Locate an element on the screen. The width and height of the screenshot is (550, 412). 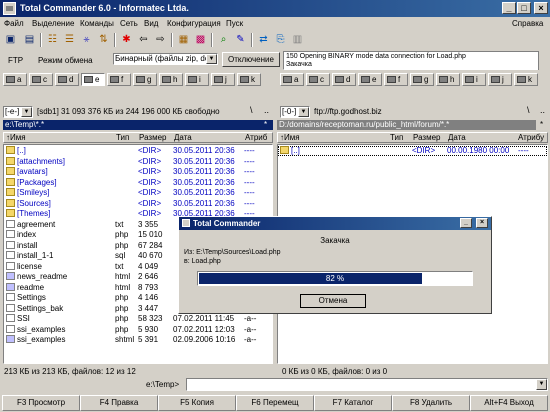
cancel-button: Отмена is located at coordinates (333, 301).